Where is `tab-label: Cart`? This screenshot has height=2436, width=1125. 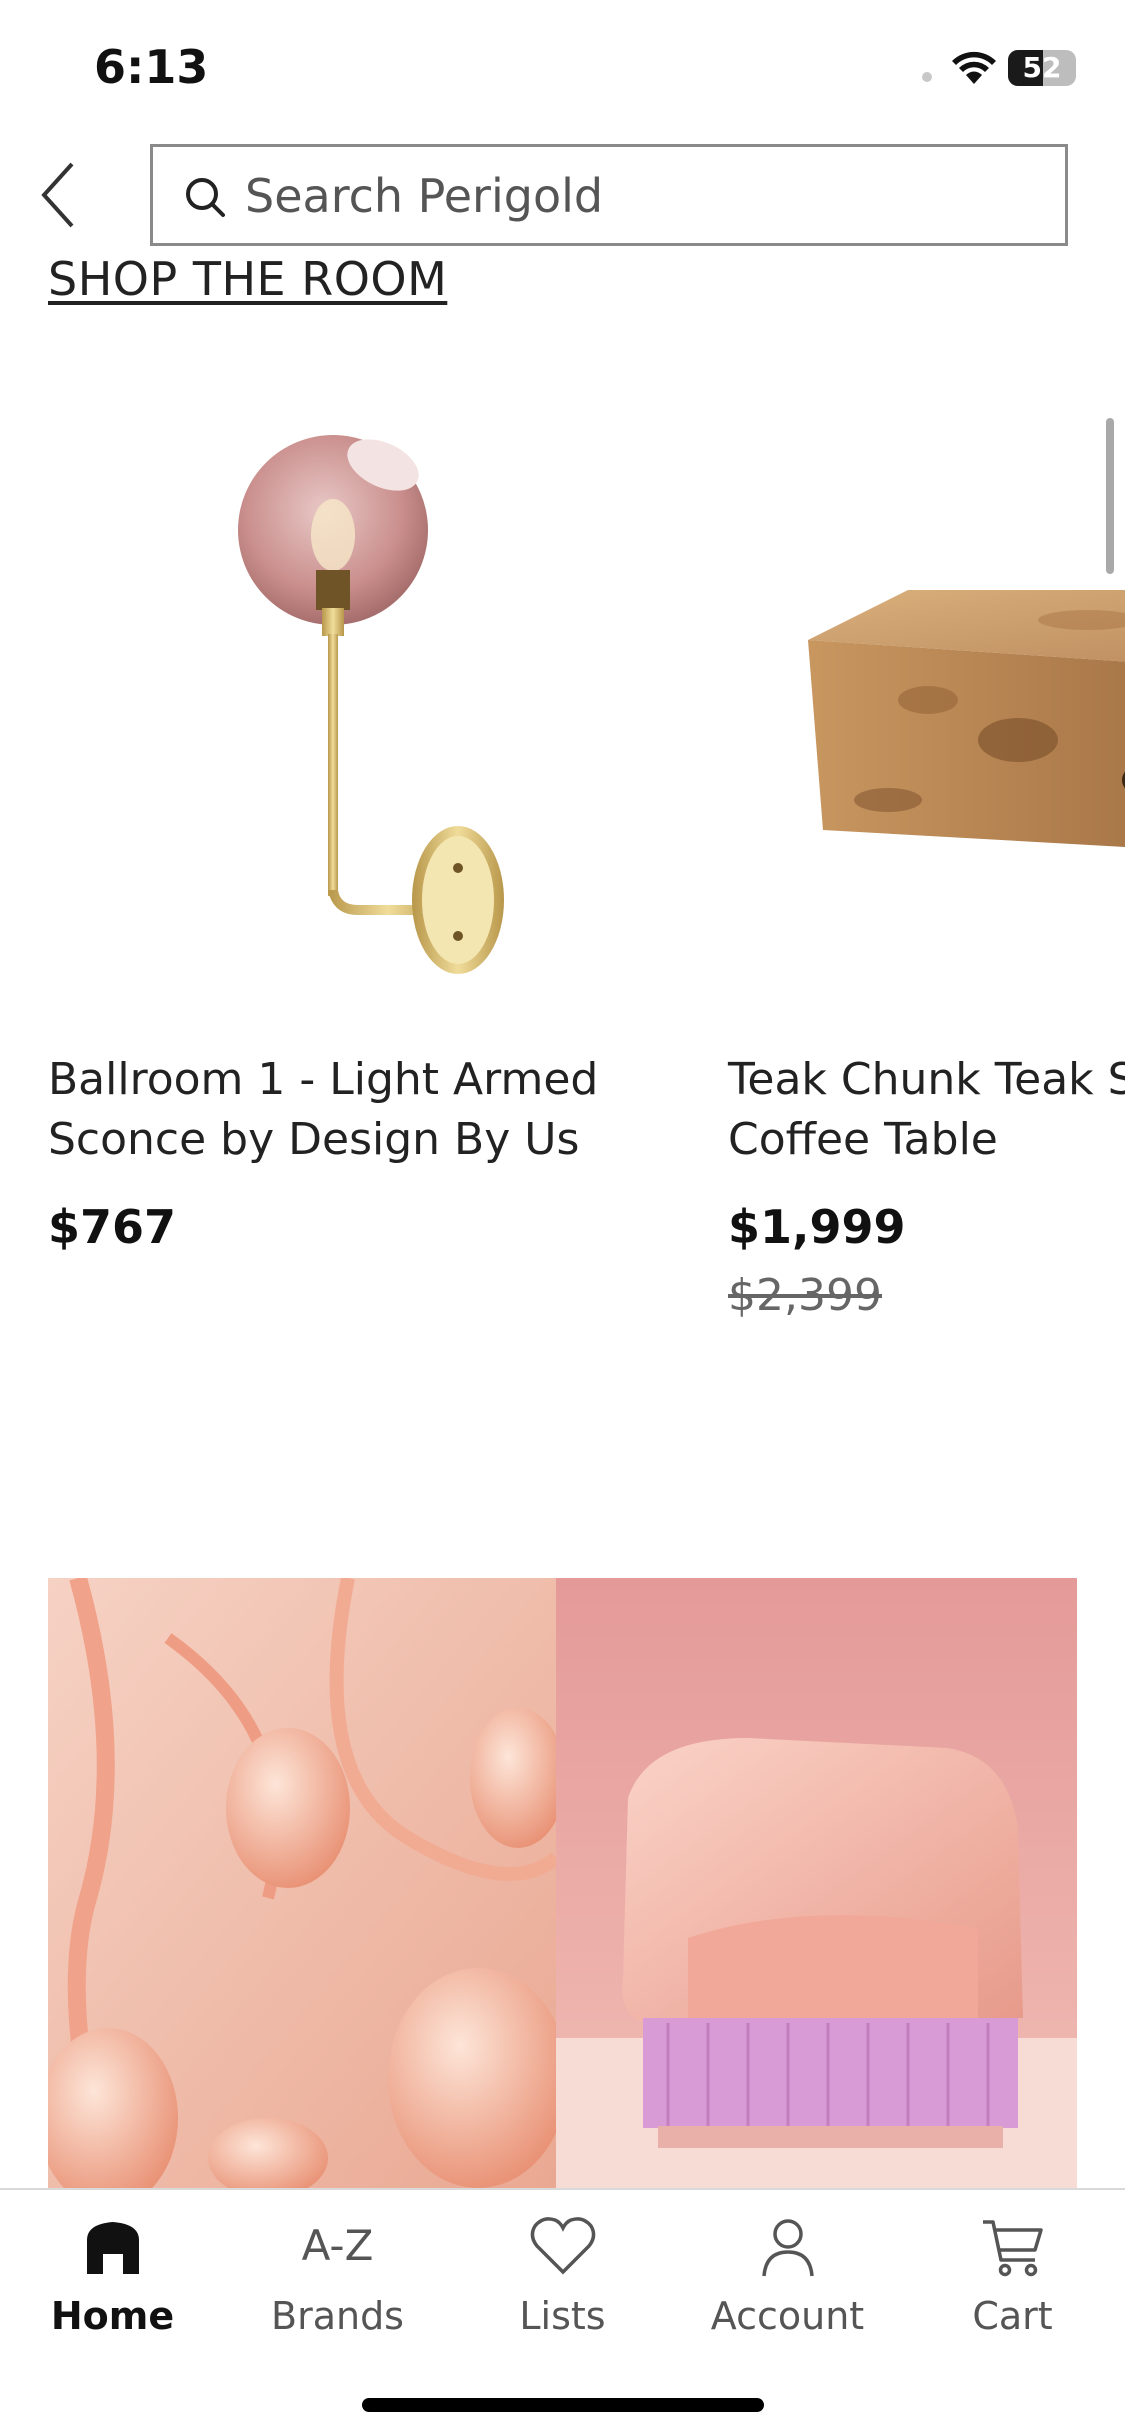
tab-label: Cart is located at coordinates (1012, 2316).